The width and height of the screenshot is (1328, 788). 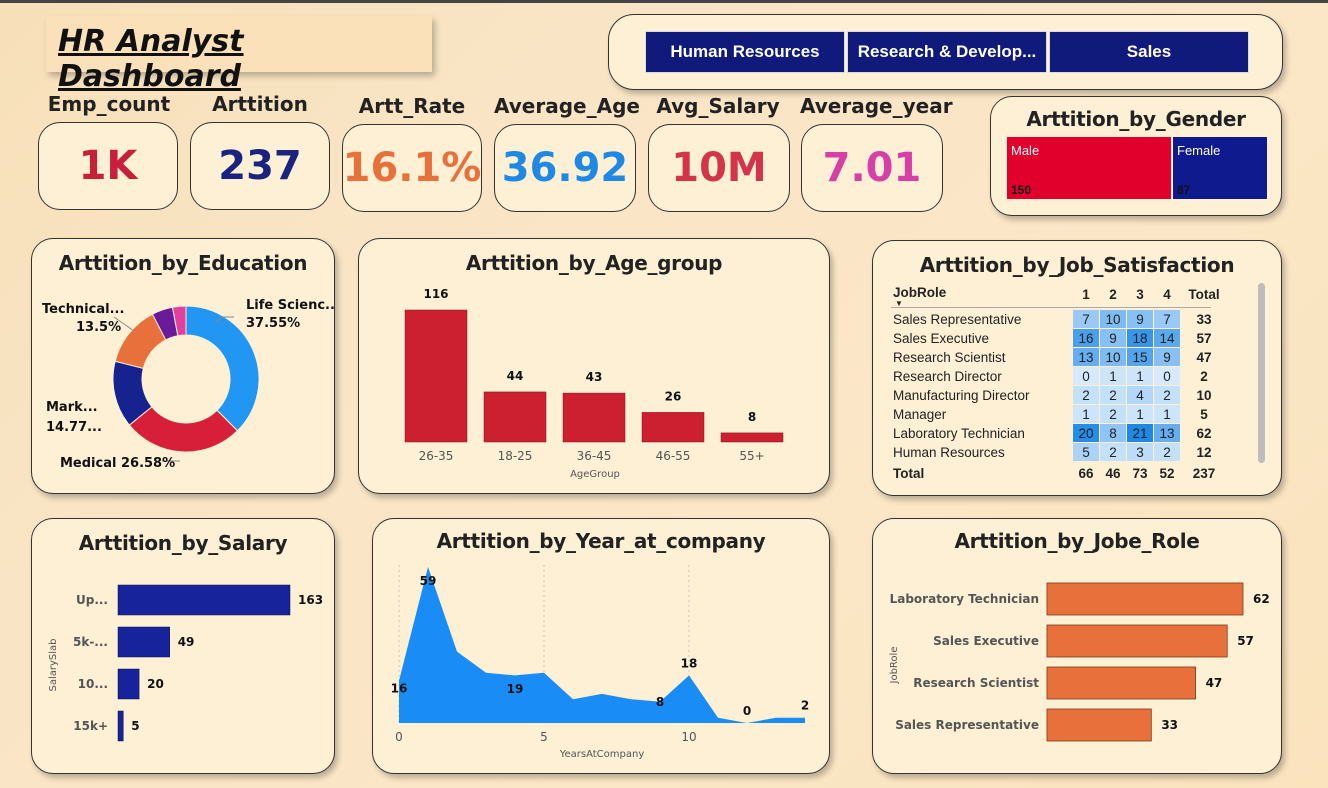 I want to click on matrix-row-total: 2, so click(x=1204, y=376).